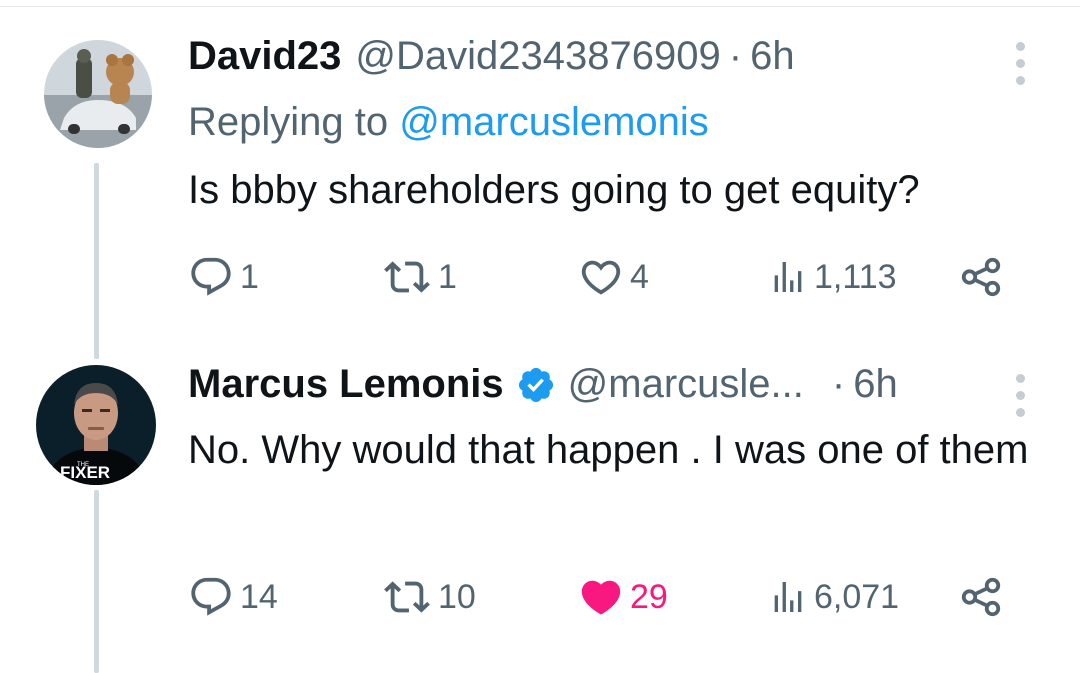 The height and width of the screenshot is (673, 1080). I want to click on mention-link: @marcuslemonis, so click(554, 122).